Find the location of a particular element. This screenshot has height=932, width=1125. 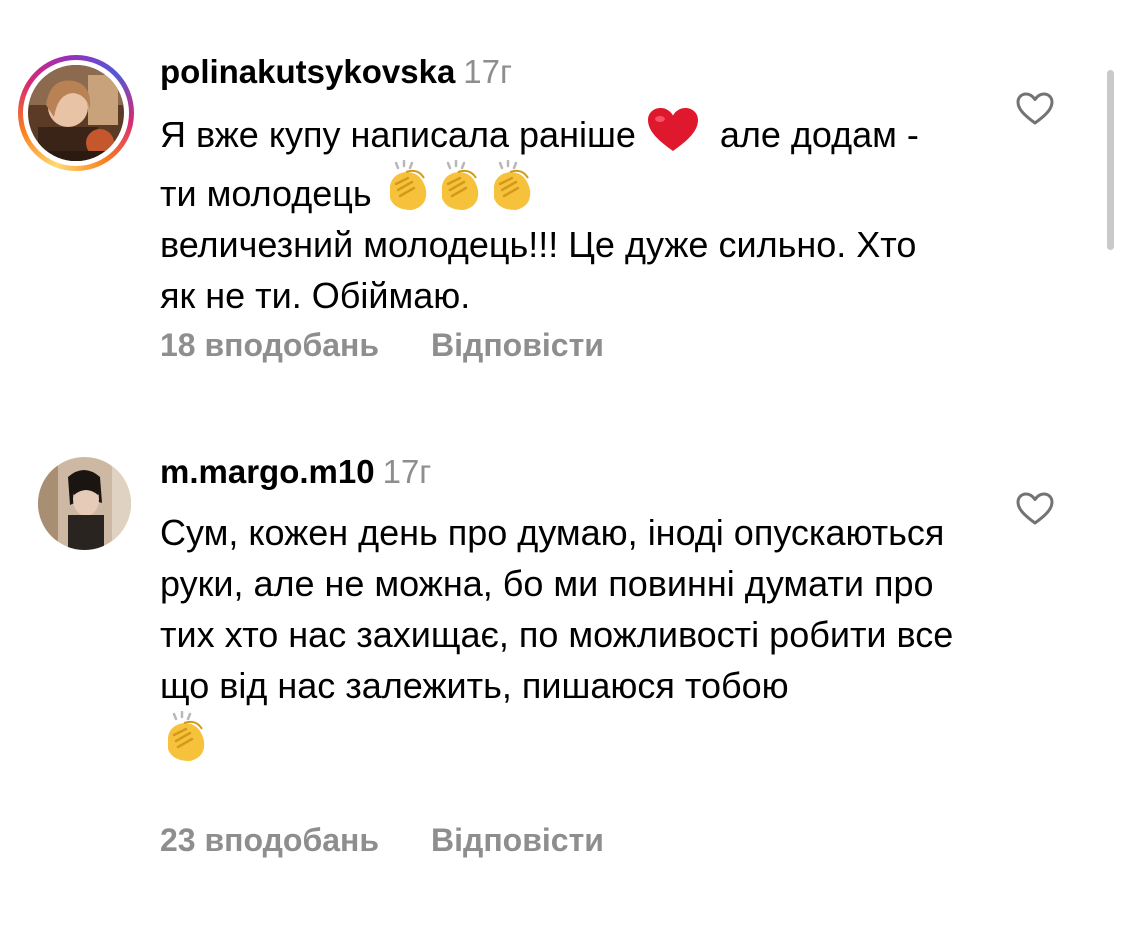

scrollbar is located at coordinates (1110, 160).